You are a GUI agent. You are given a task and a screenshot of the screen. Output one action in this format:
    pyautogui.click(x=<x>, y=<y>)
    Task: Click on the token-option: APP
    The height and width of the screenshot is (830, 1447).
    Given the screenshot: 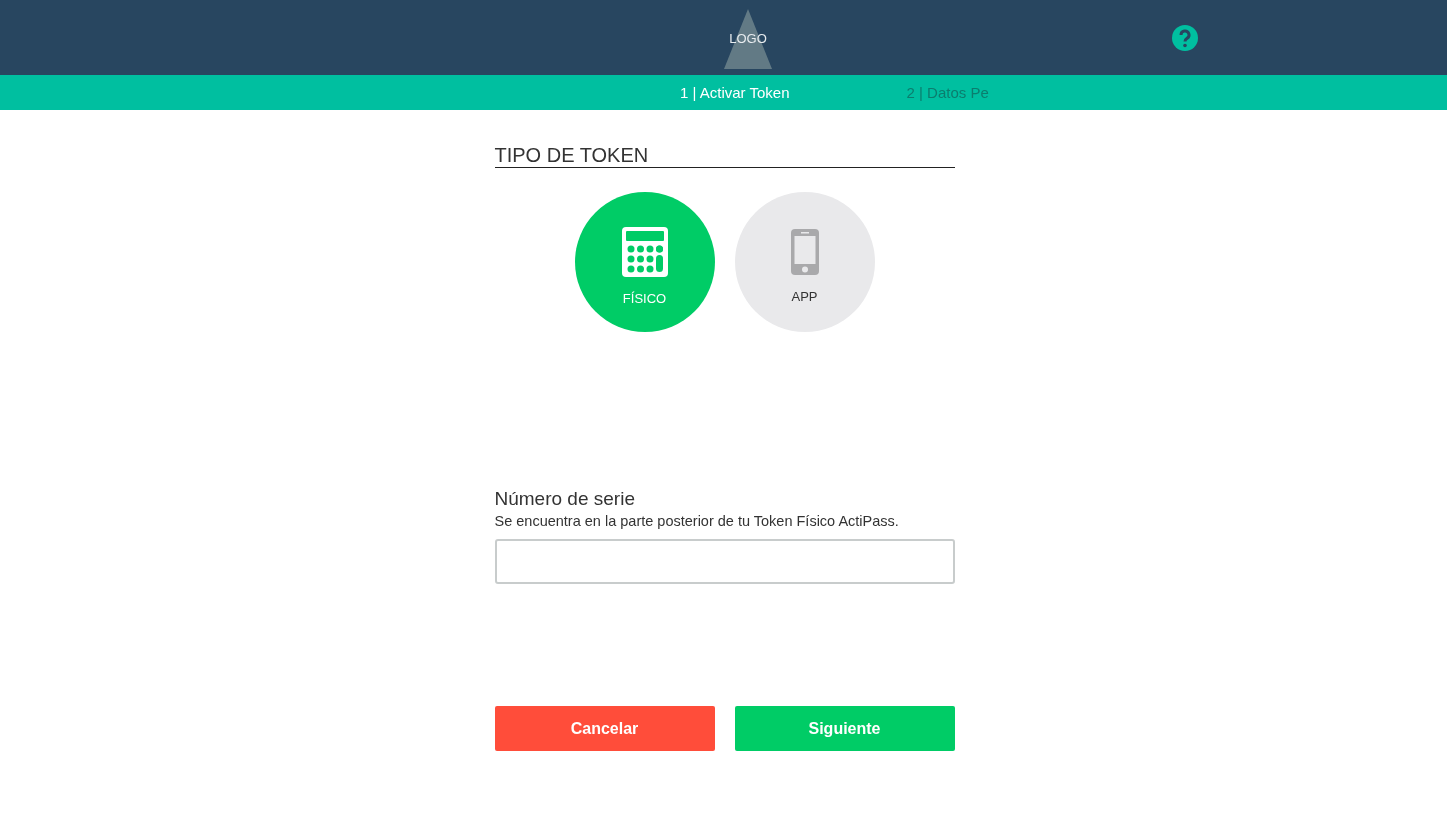 What is the action you would take?
    pyautogui.click(x=804, y=262)
    